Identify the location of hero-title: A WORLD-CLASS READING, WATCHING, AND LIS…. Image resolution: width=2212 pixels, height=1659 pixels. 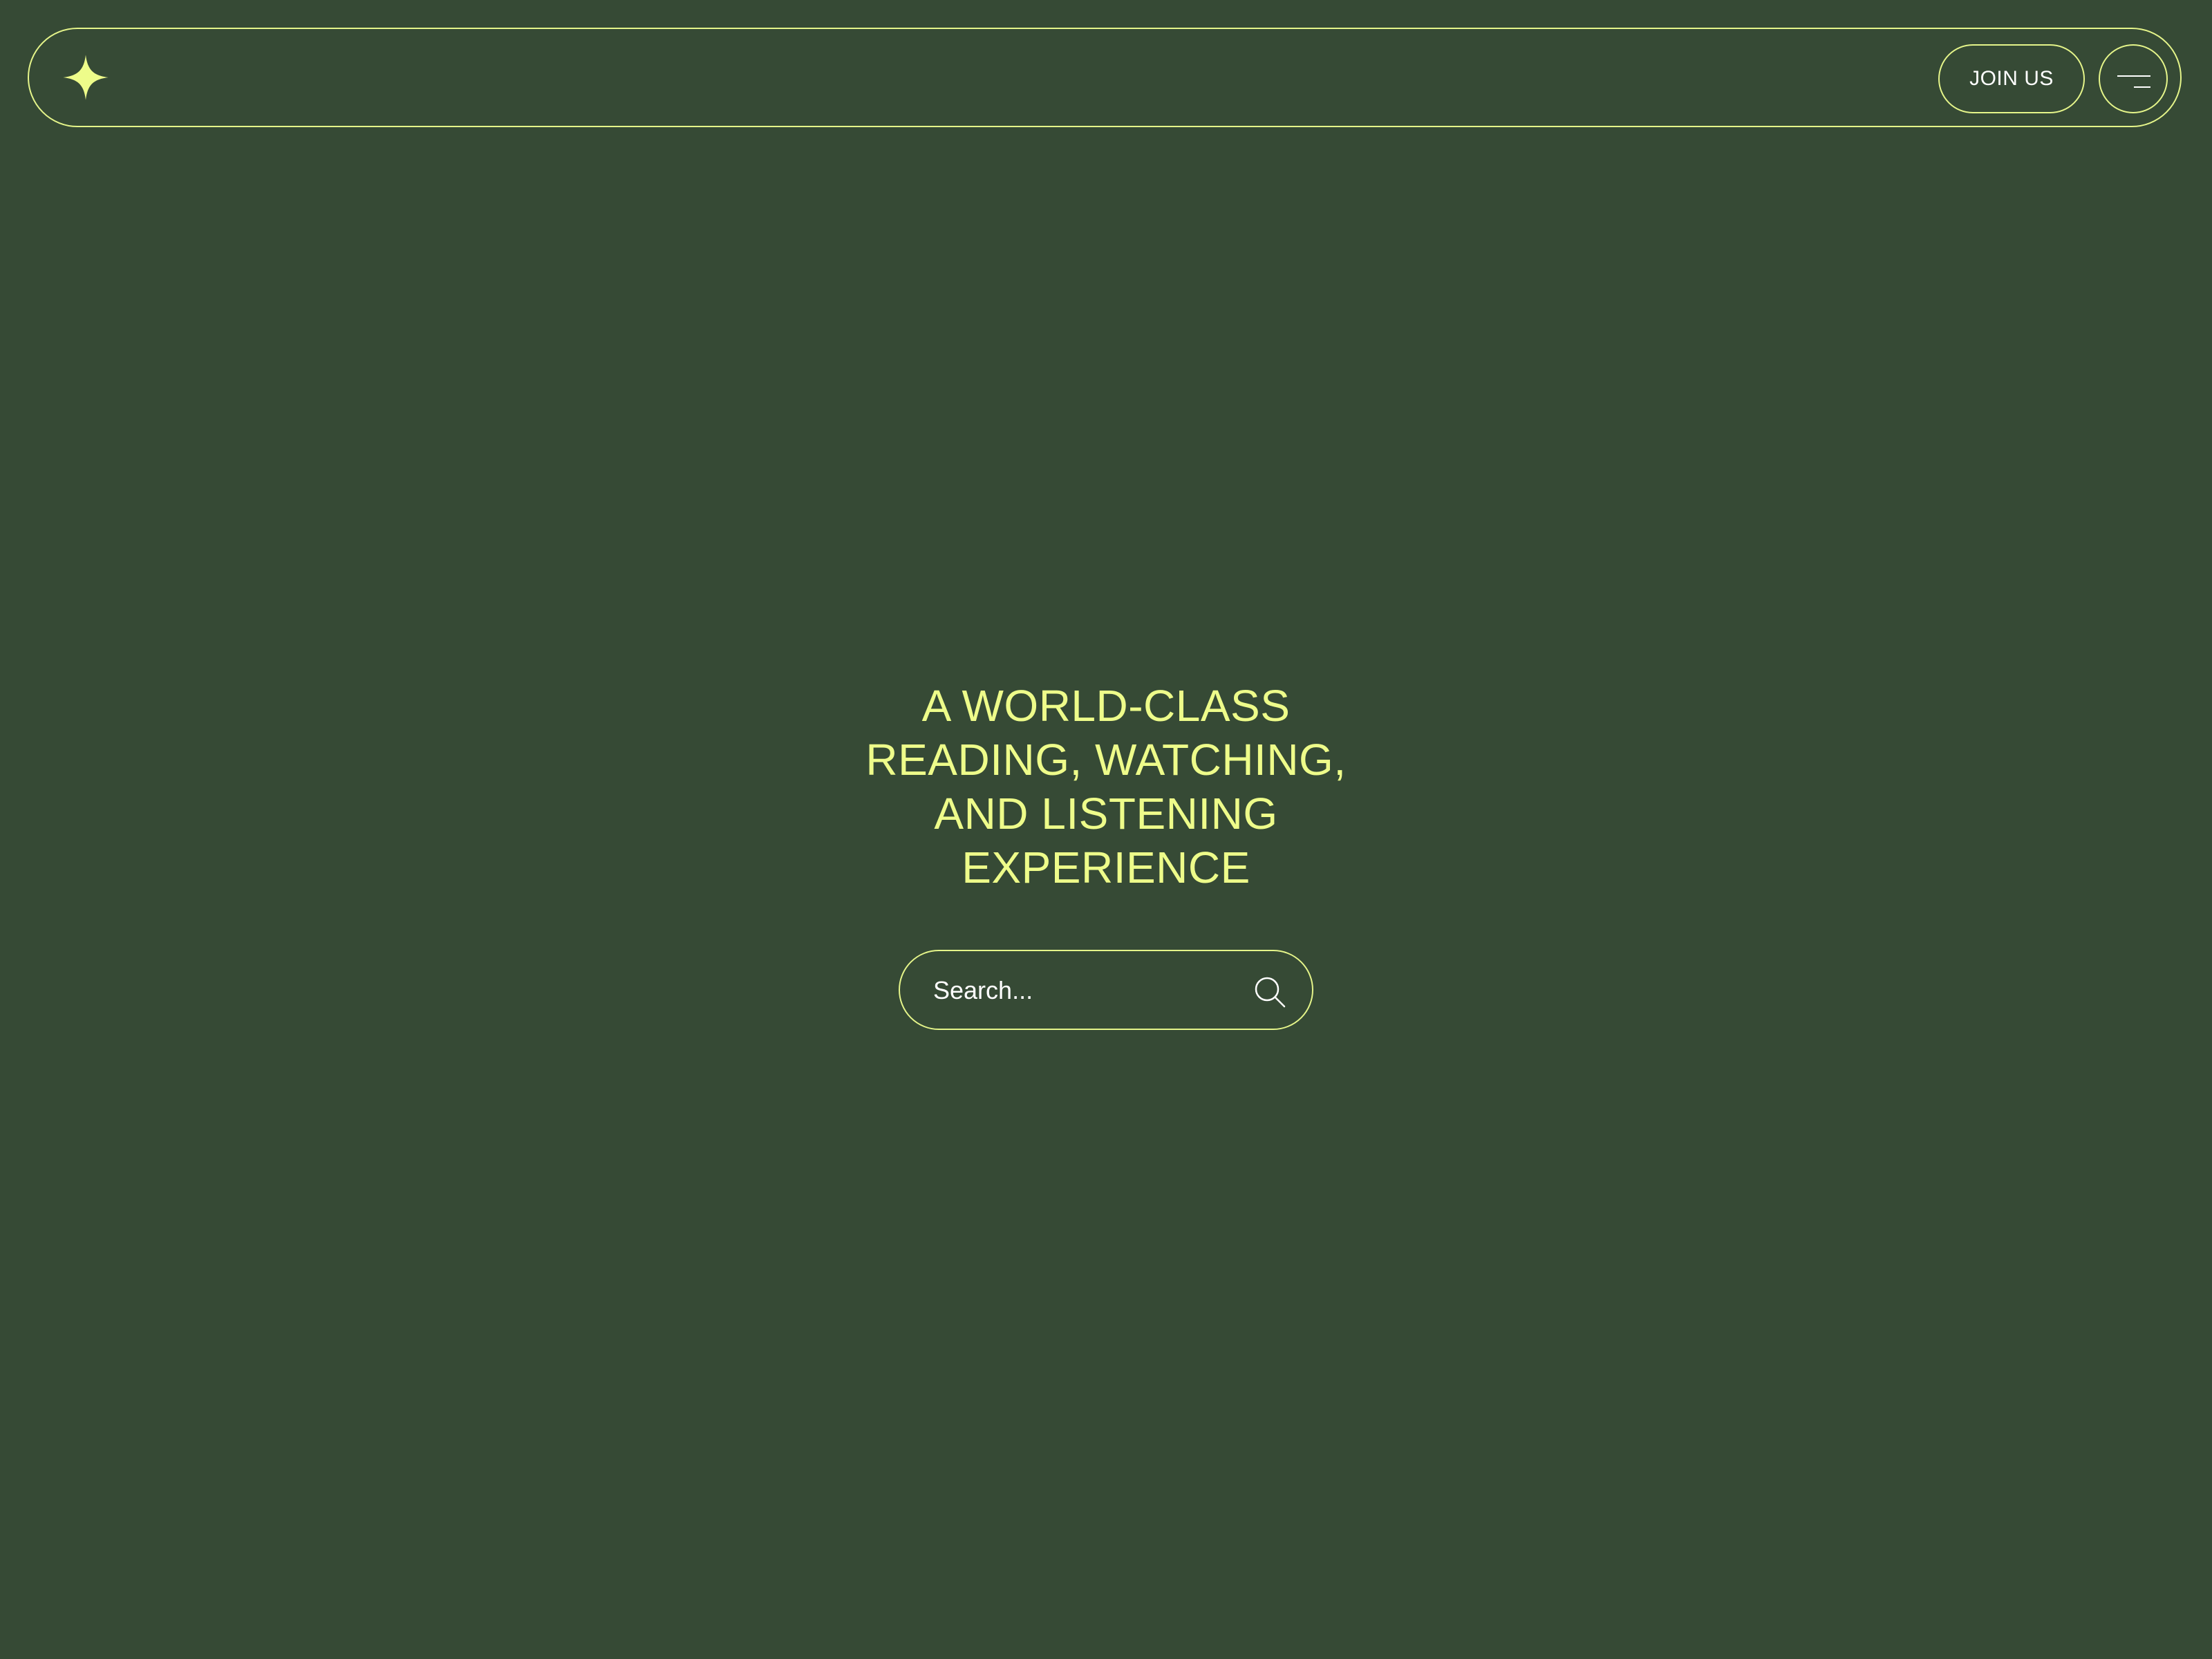
(1106, 786).